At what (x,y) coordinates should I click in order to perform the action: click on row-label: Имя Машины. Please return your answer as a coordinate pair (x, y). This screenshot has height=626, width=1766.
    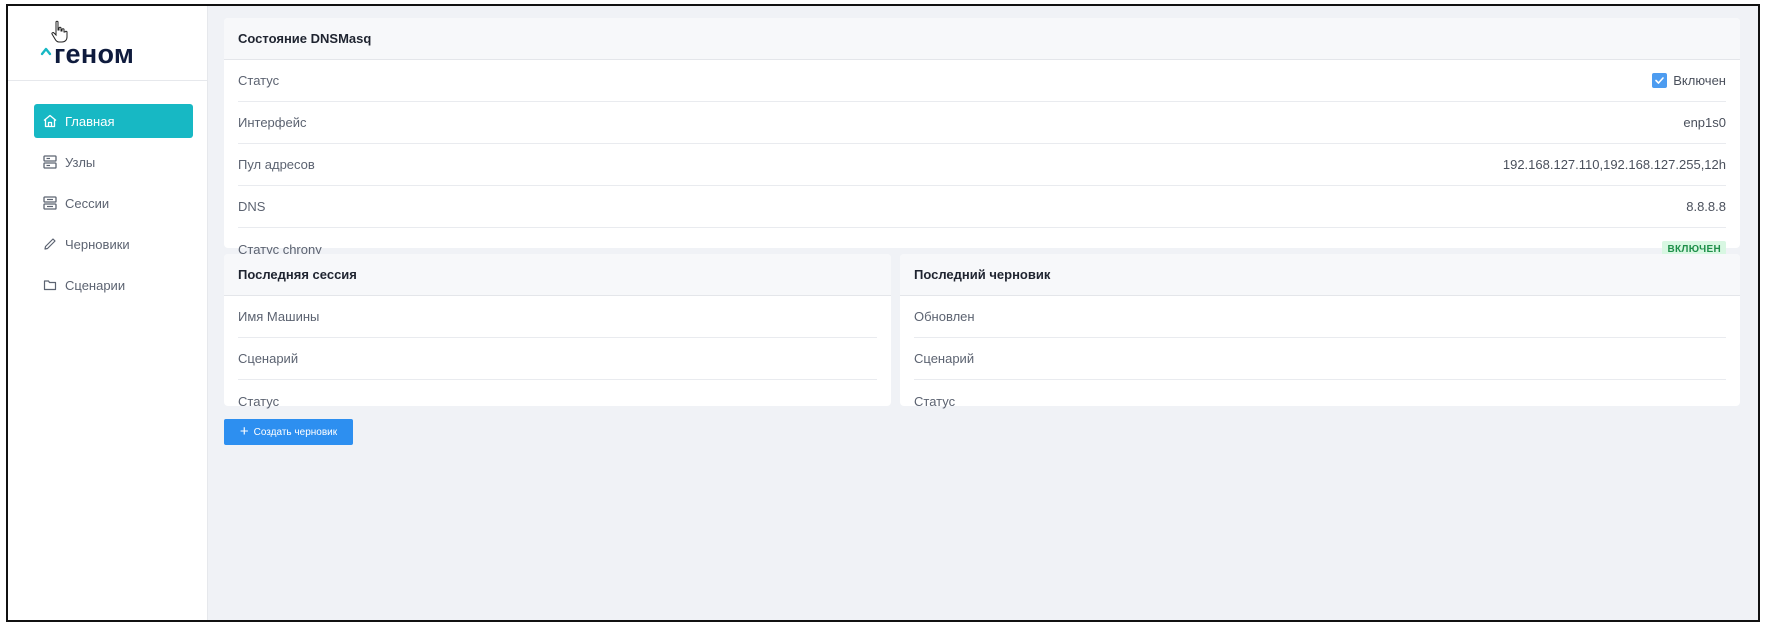
    Looking at the image, I should click on (279, 316).